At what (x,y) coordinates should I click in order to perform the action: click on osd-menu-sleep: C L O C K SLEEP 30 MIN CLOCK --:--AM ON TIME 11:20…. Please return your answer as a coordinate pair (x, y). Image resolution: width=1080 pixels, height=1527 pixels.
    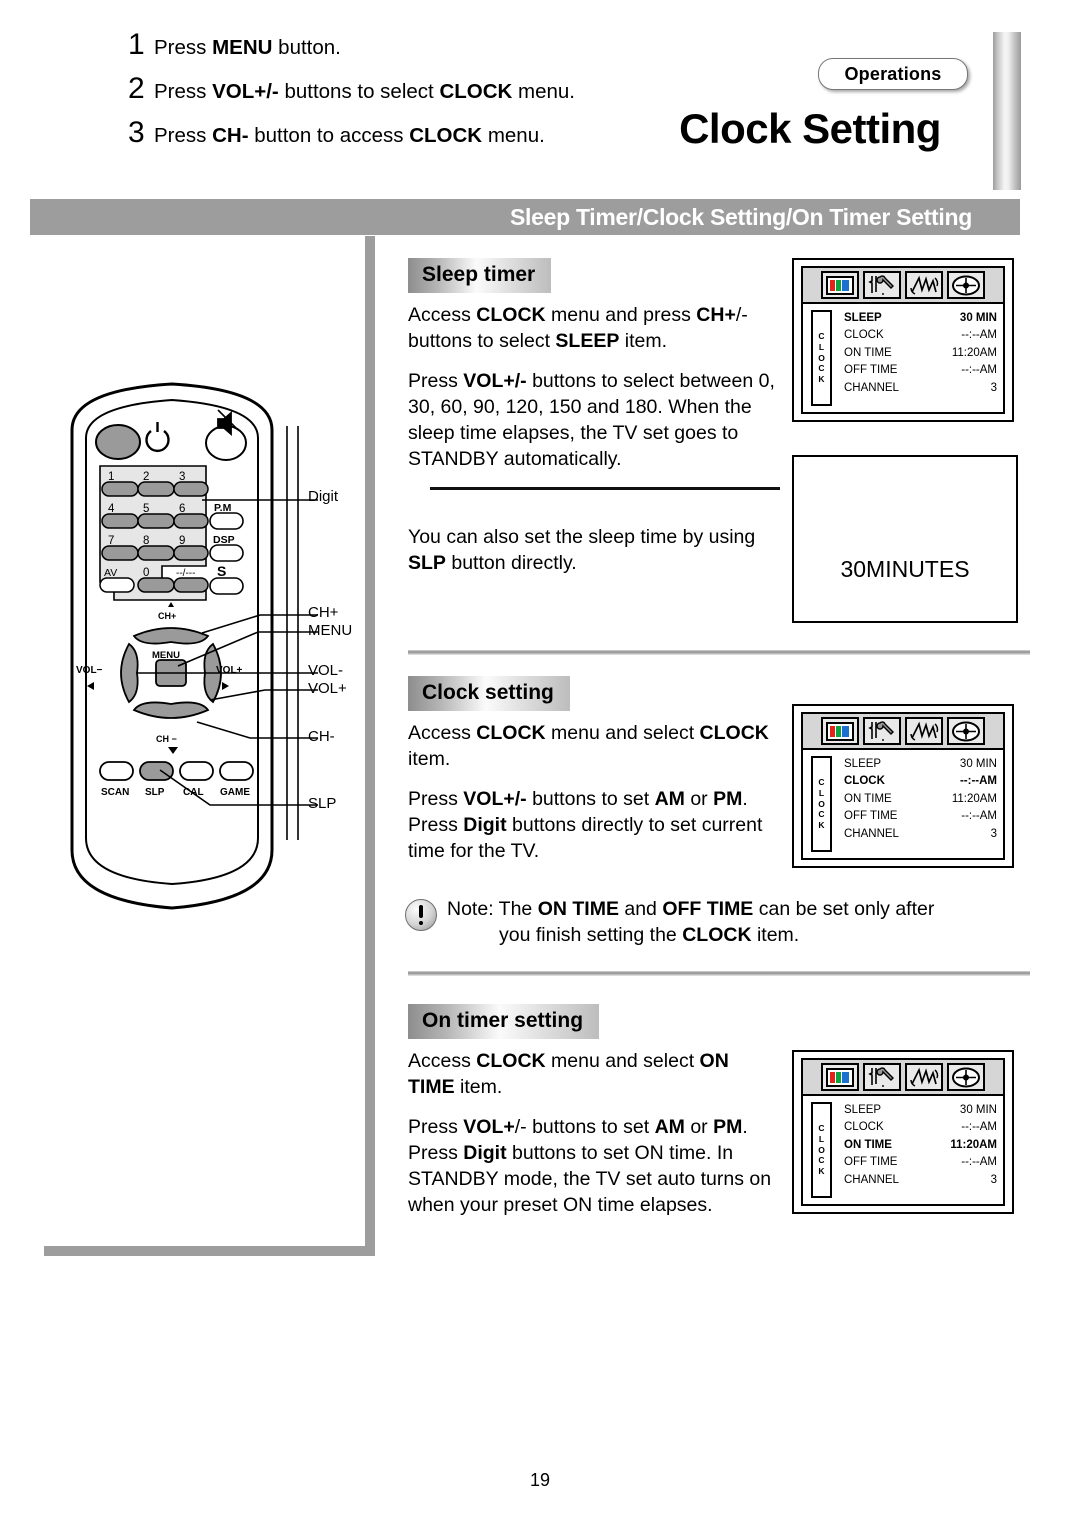
    Looking at the image, I should click on (903, 340).